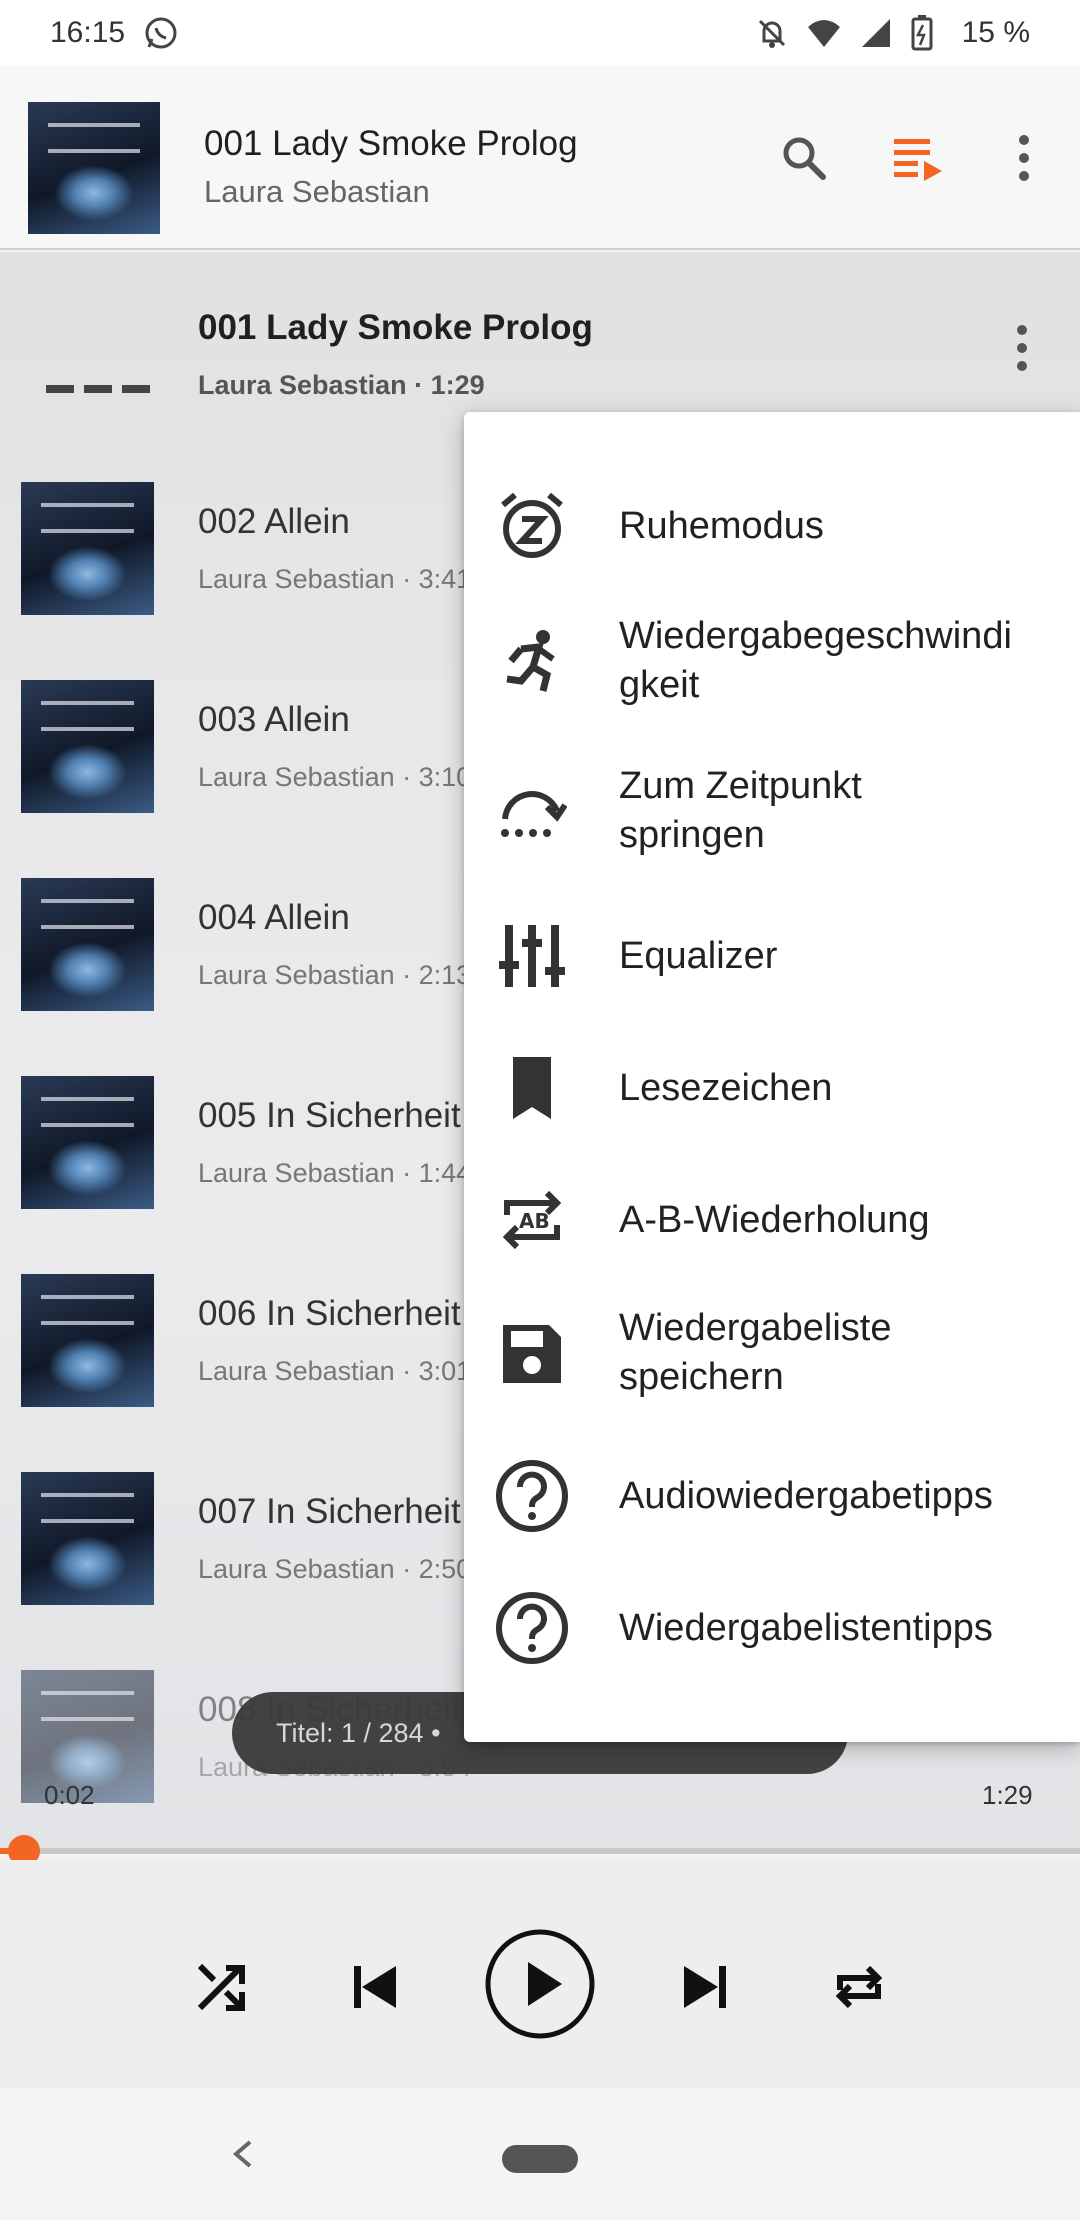  I want to click on signal-icon, so click(876, 33).